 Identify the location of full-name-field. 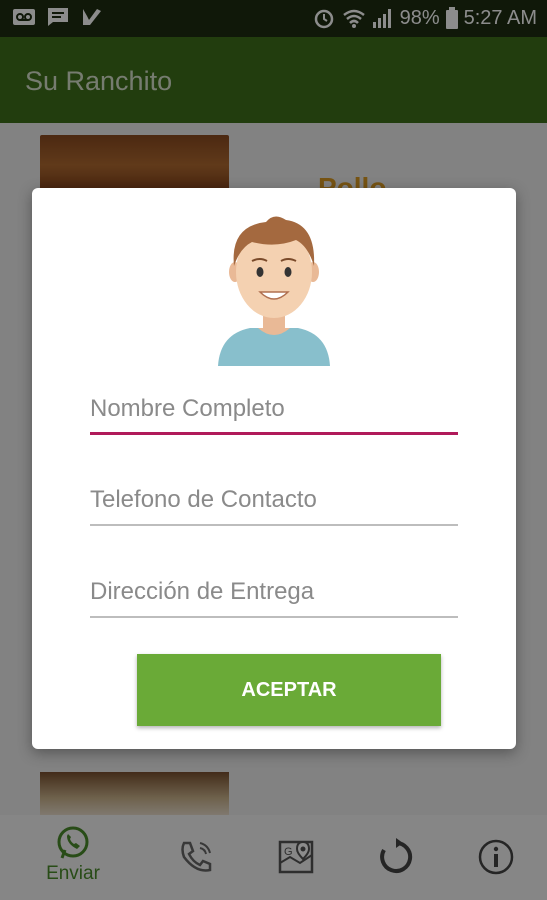
(274, 412).